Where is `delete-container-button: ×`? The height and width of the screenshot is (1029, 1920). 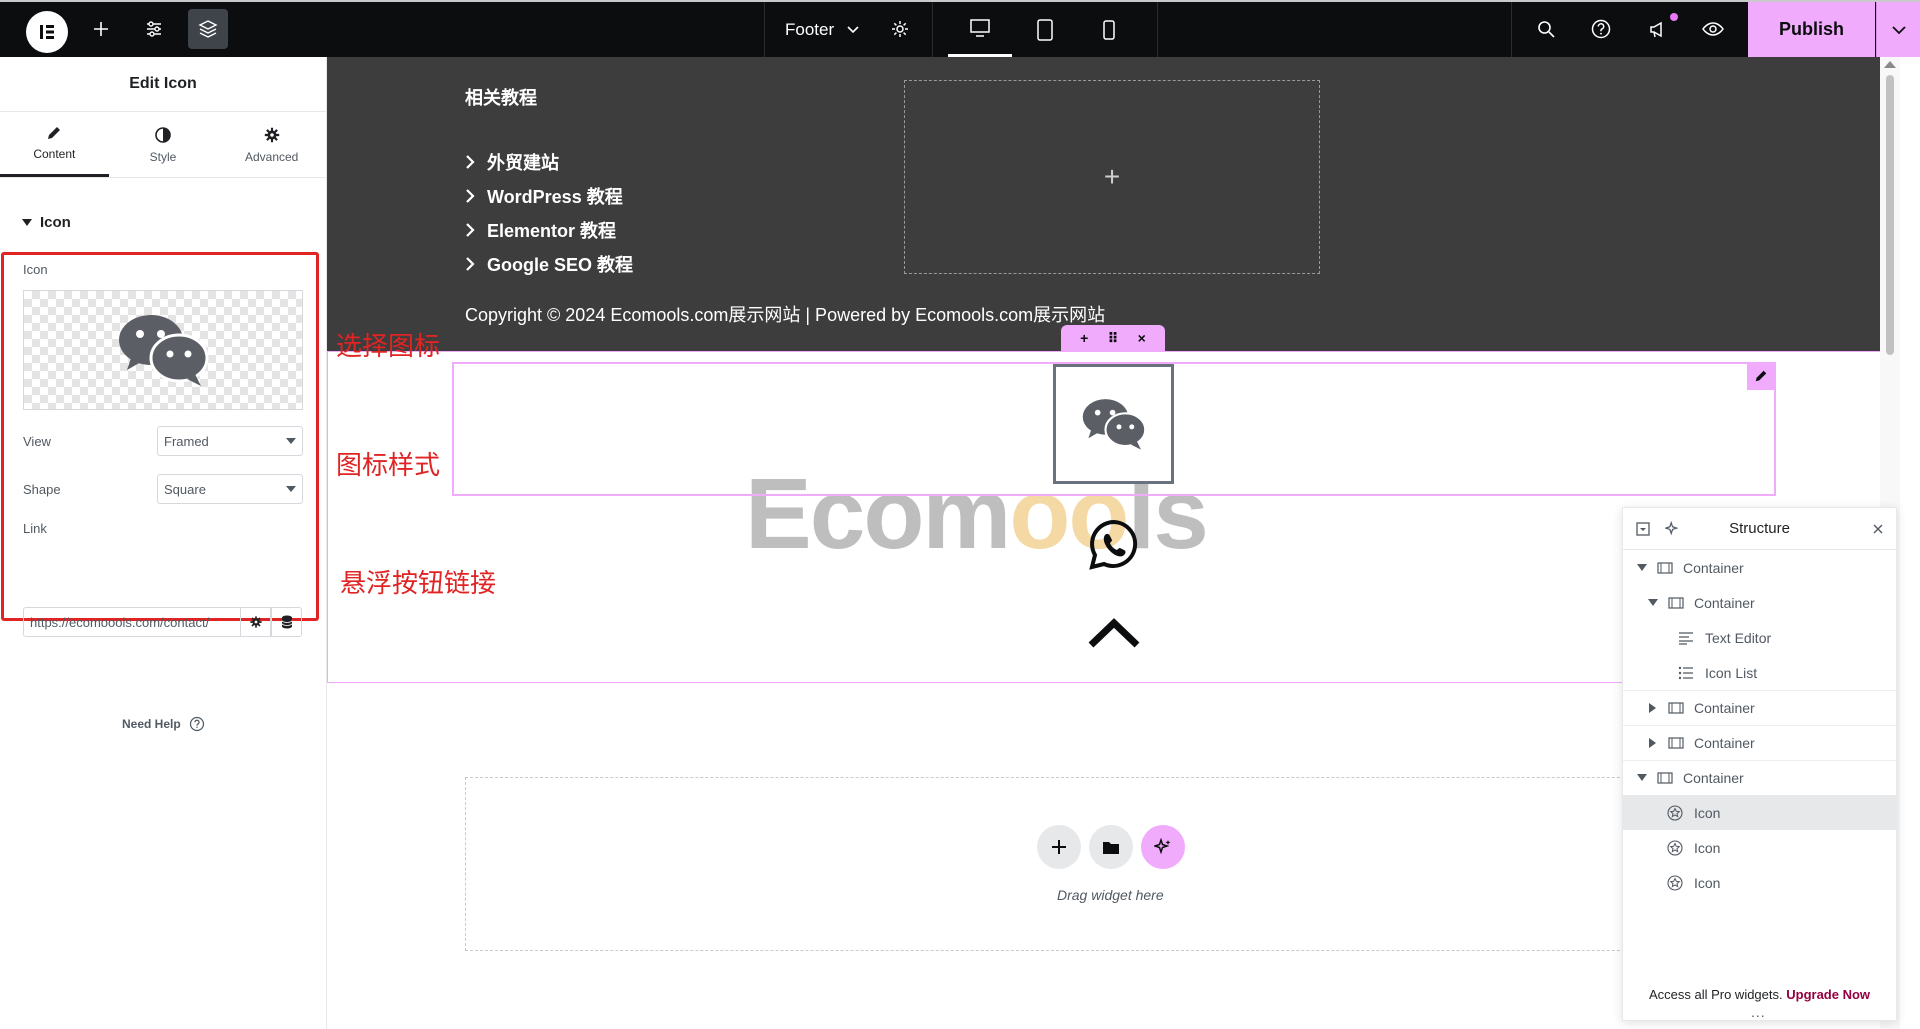 delete-container-button: × is located at coordinates (1142, 338).